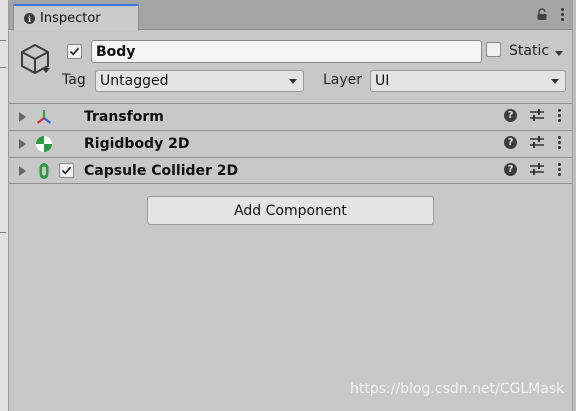  Describe the element at coordinates (382, 81) in the screenshot. I see `layer-value: UI` at that location.